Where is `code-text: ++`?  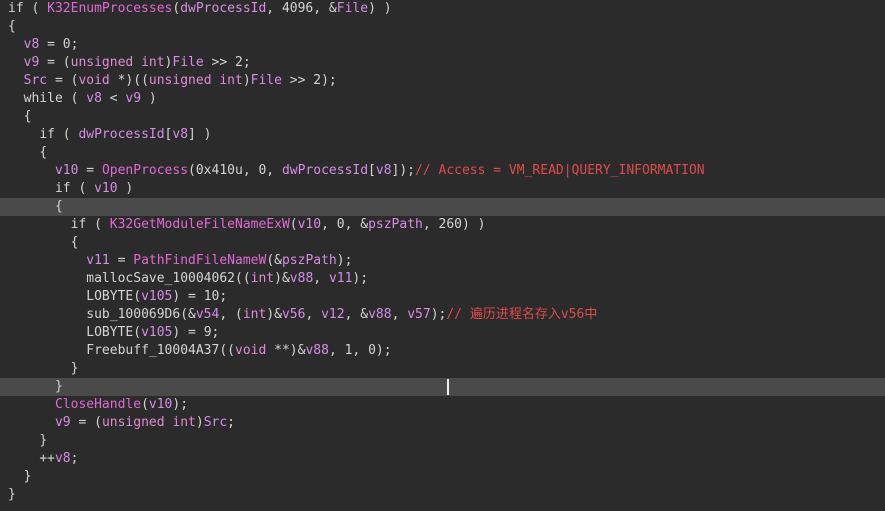
code-text: ++ is located at coordinates (47, 458).